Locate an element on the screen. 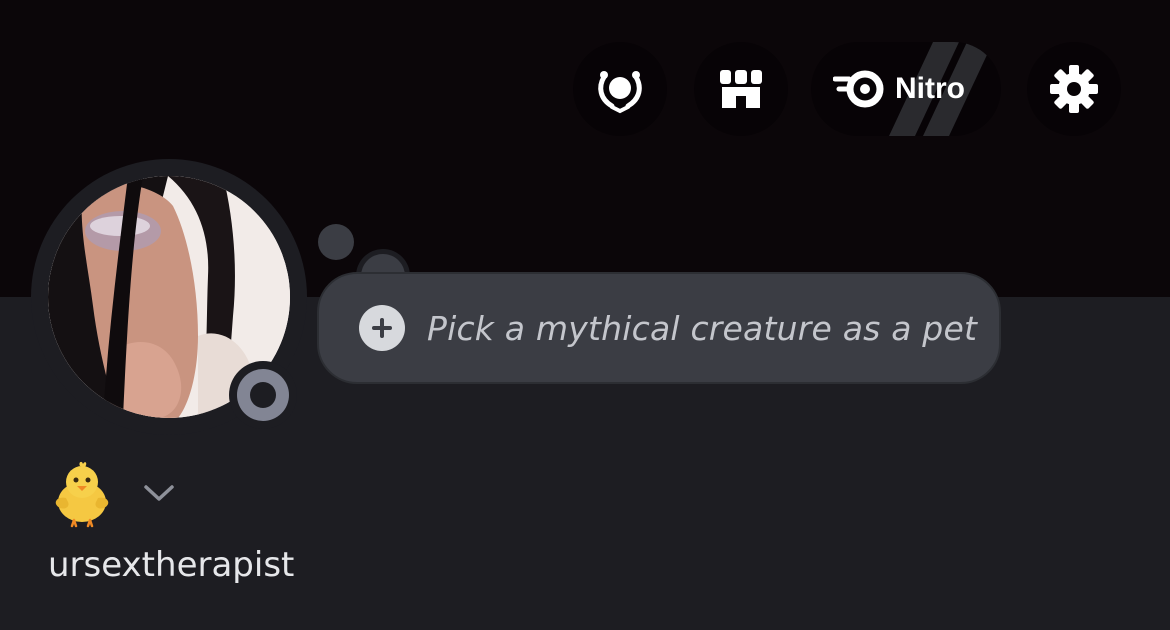 The height and width of the screenshot is (630, 1170). offline-status-indicator is located at coordinates (263, 395).